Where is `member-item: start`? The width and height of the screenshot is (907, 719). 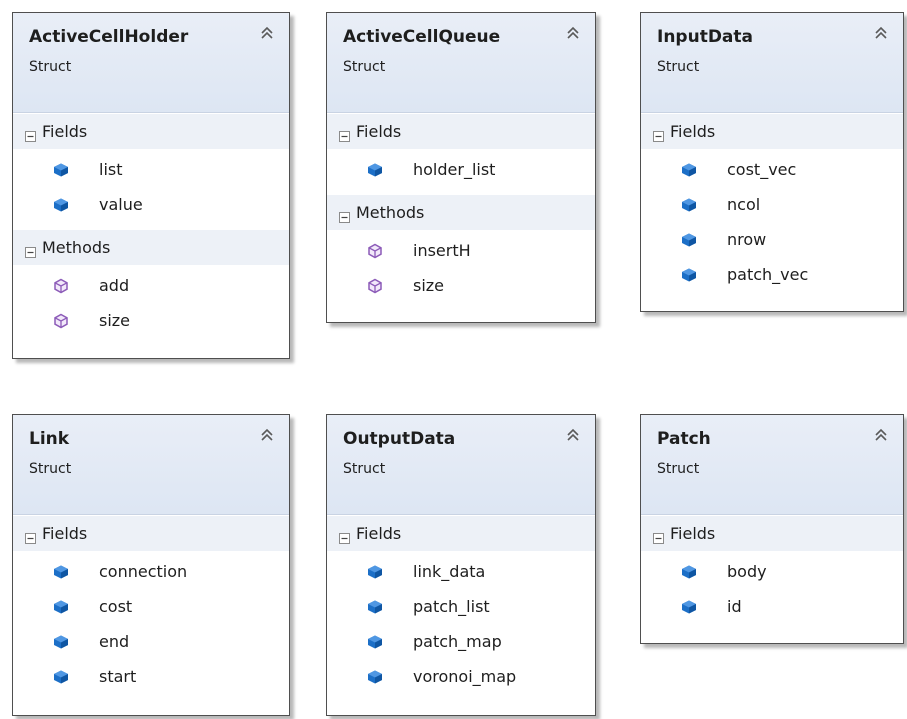 member-item: start is located at coordinates (151, 677).